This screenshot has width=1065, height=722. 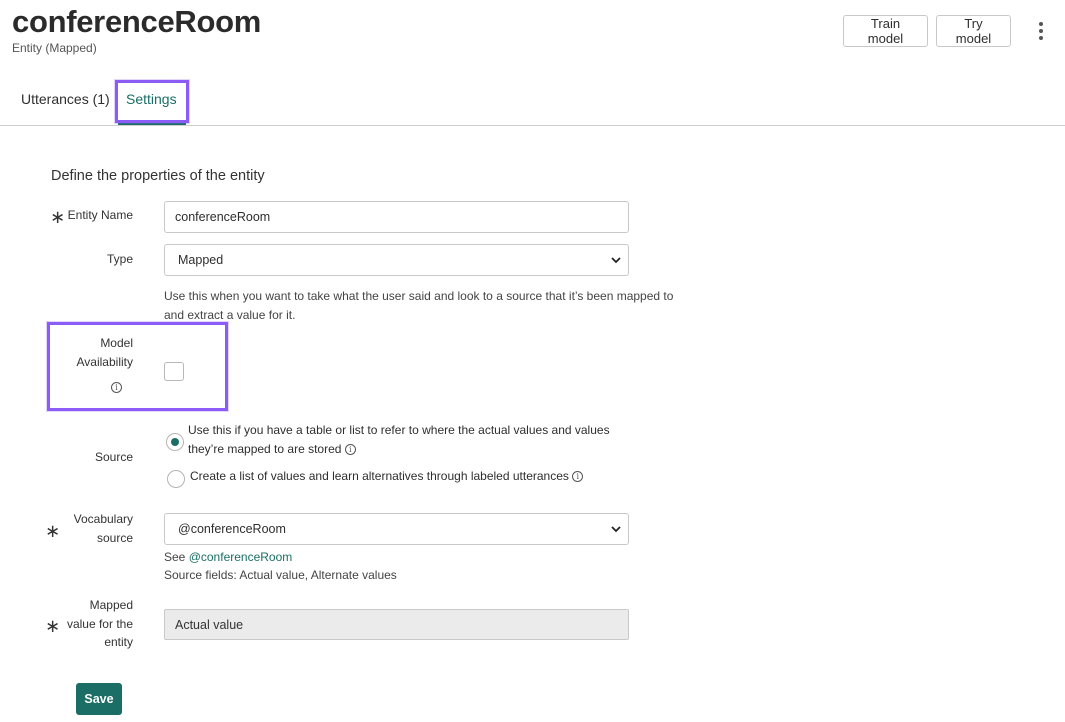 What do you see at coordinates (532, 125) in the screenshot?
I see `tabs-divider` at bounding box center [532, 125].